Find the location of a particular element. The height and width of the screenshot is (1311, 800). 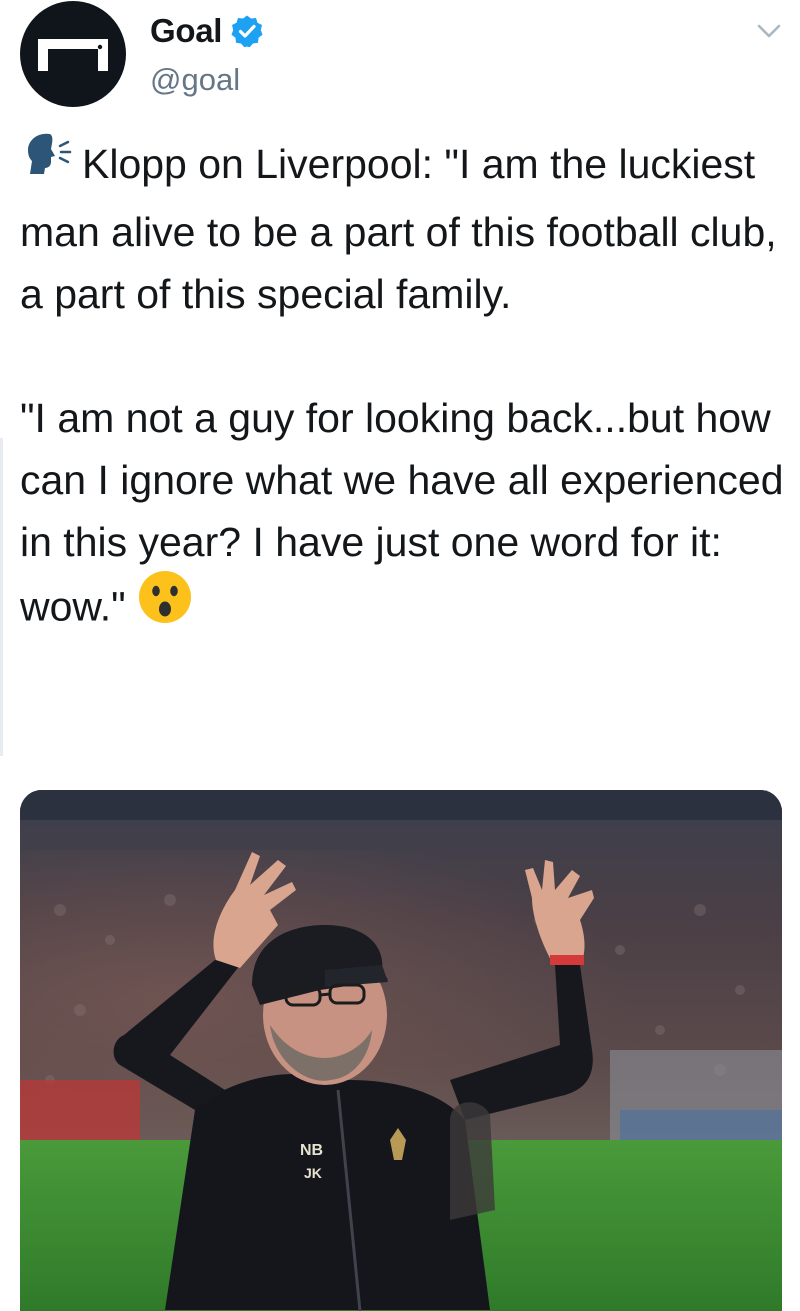

jacket-initials: JK is located at coordinates (313, 1173).